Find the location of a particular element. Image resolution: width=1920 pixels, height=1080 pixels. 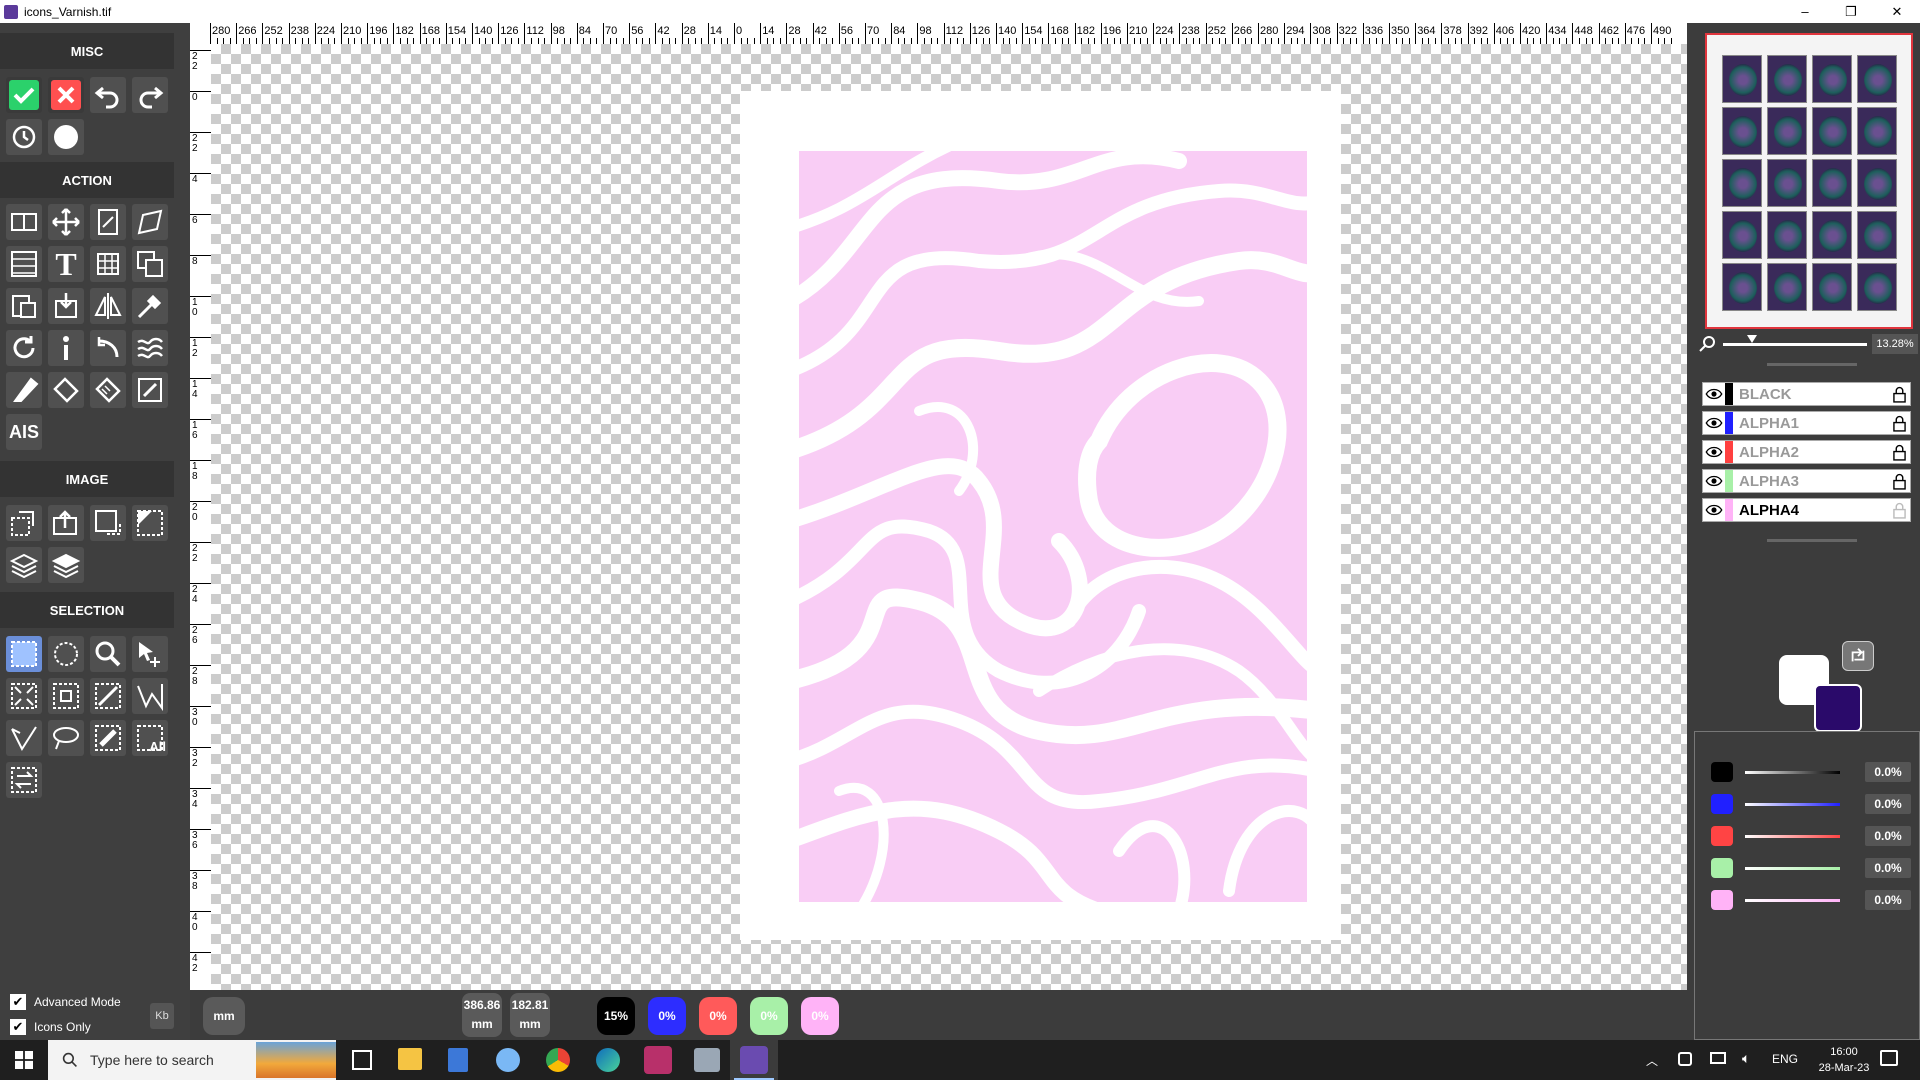

restore-button: ❐ is located at coordinates (1851, 11).